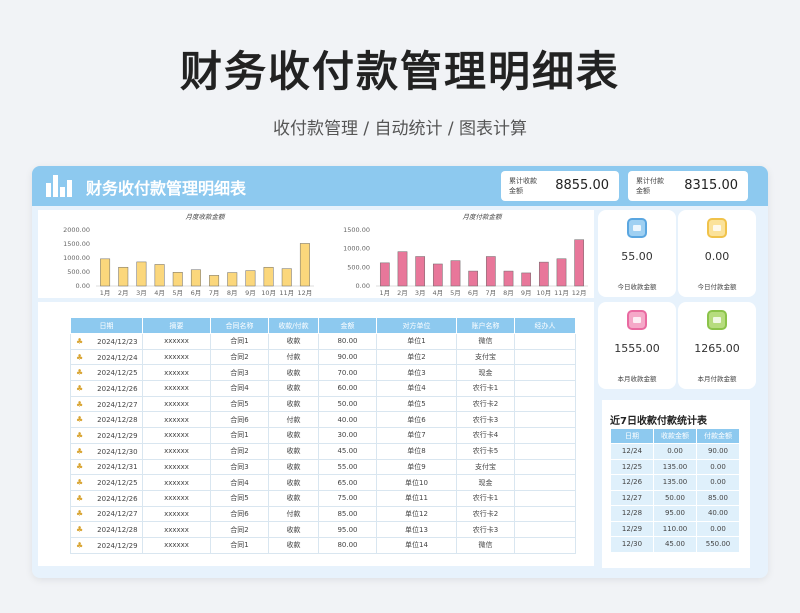 This screenshot has width=800, height=613. Describe the element at coordinates (239, 404) in the screenshot. I see `table-cell: 合同5` at that location.